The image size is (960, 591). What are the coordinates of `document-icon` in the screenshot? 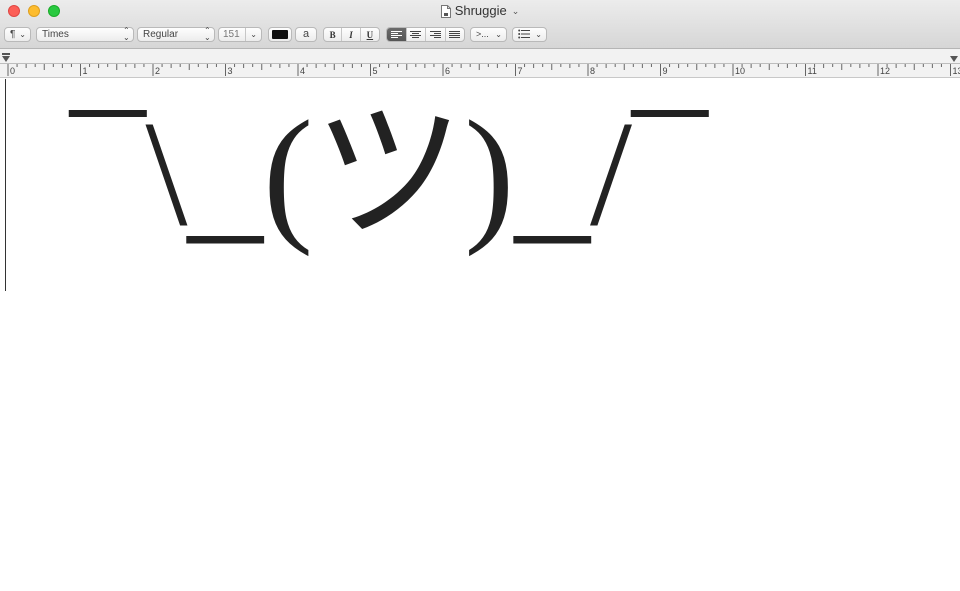 It's located at (445, 11).